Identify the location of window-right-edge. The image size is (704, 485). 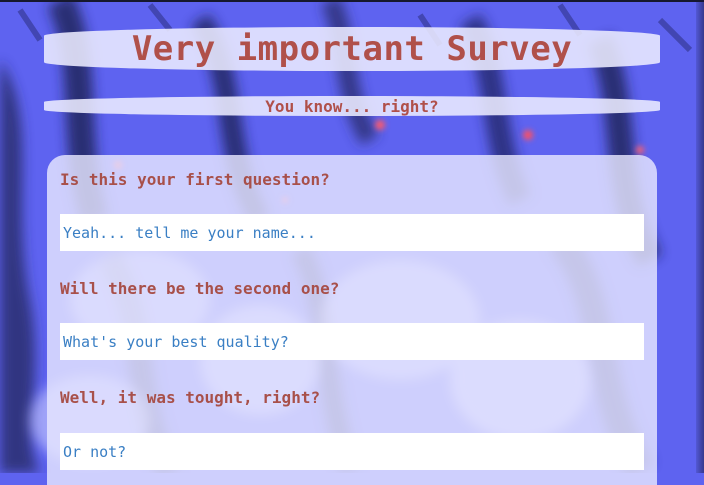
(700, 236).